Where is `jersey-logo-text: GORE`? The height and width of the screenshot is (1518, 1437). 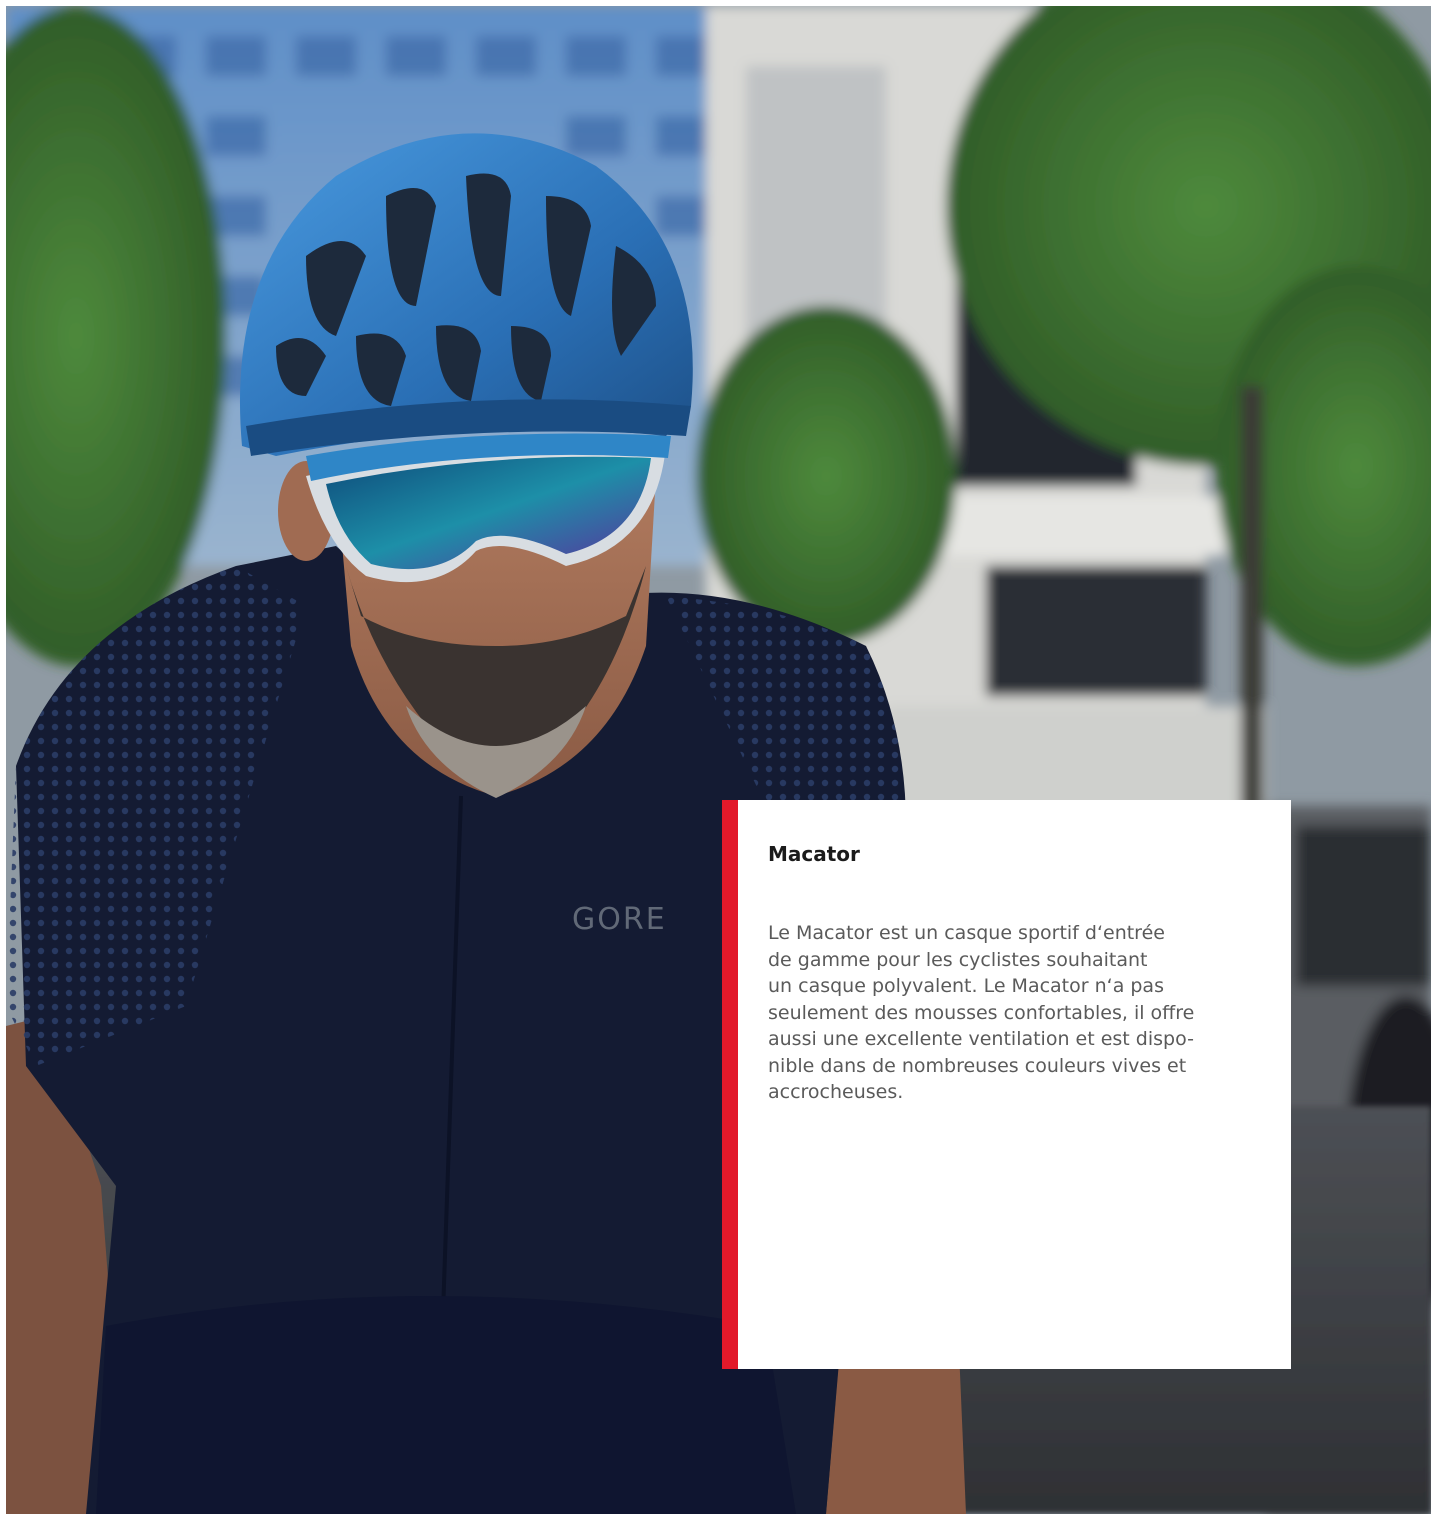 jersey-logo-text: GORE is located at coordinates (619, 919).